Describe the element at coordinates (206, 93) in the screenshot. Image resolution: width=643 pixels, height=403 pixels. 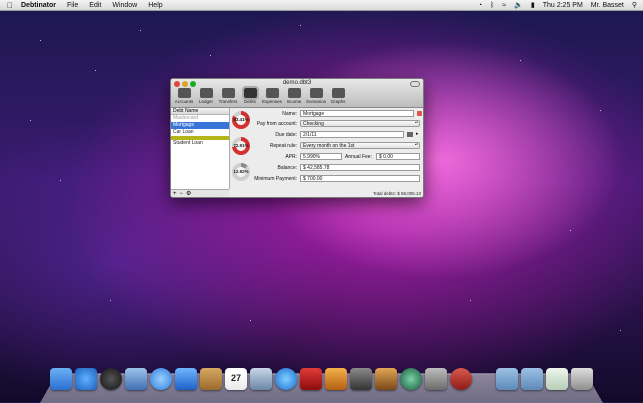
I see `ledger-icon` at that location.